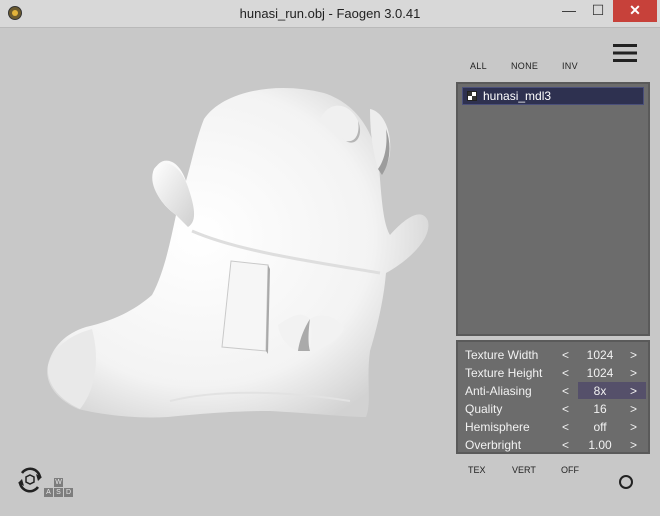 The width and height of the screenshot is (660, 516). What do you see at coordinates (484, 409) in the screenshot?
I see `setting-label: Quality` at bounding box center [484, 409].